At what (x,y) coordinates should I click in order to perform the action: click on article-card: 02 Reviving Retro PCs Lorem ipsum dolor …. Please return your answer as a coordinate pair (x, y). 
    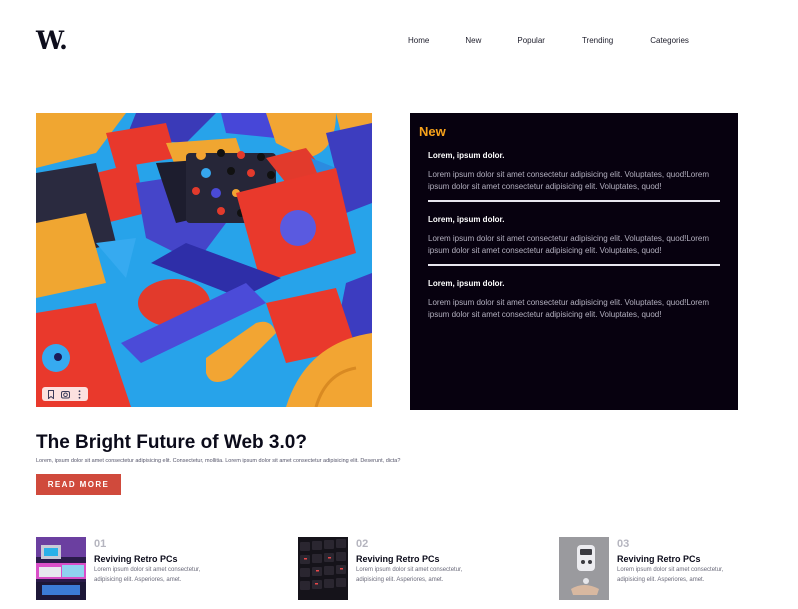
    Looking at the image, I should click on (392, 568).